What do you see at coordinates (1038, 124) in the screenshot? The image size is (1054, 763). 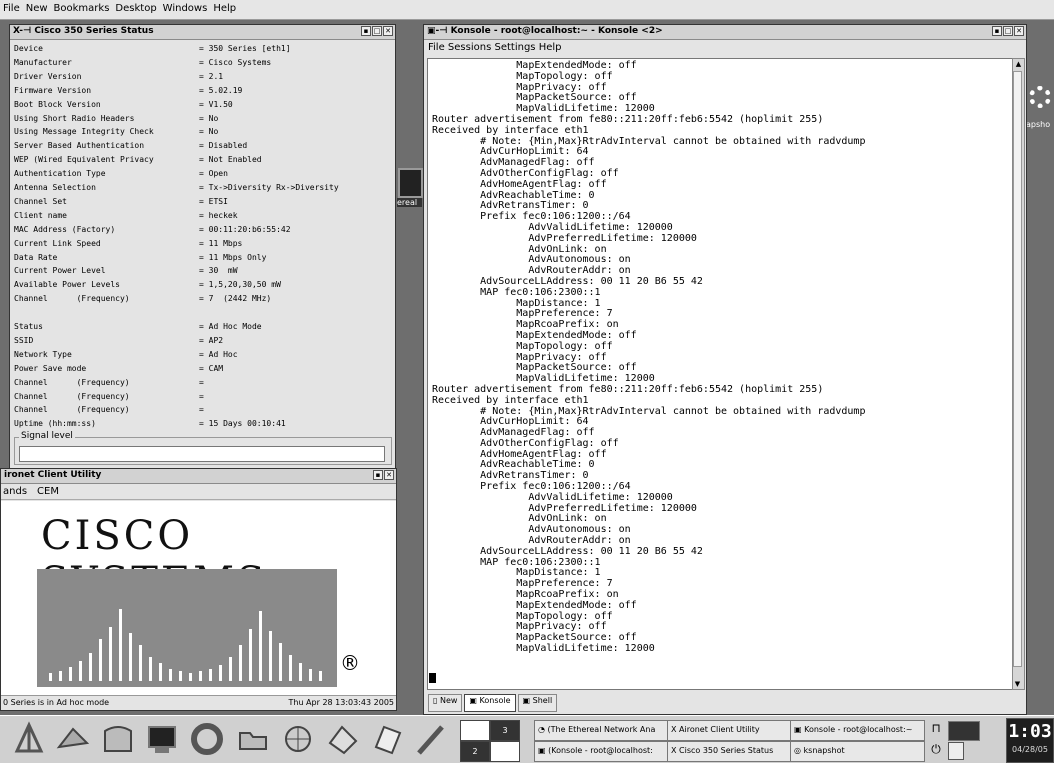 I see `ksnapshot-icon-label: apsho` at bounding box center [1038, 124].